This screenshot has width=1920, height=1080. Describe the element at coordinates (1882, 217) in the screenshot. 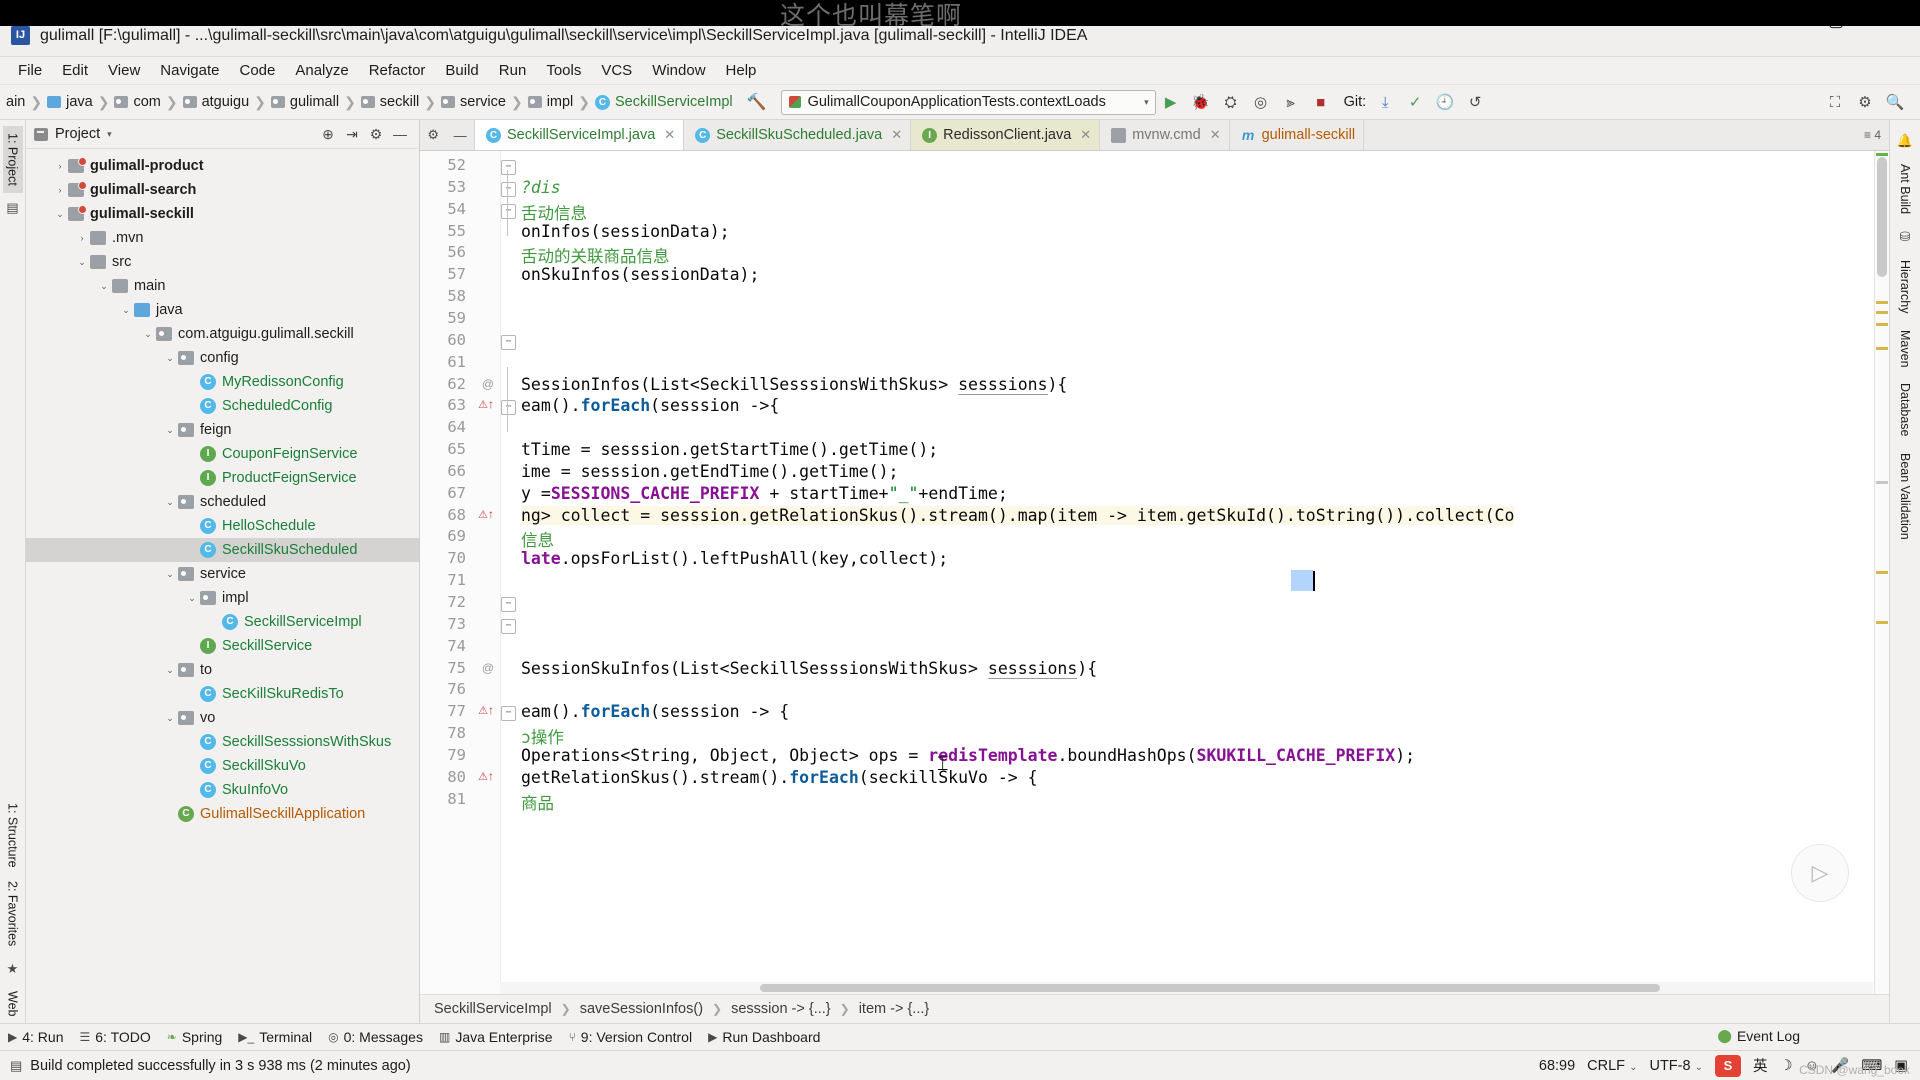

I see `scrollbar-thumb` at that location.